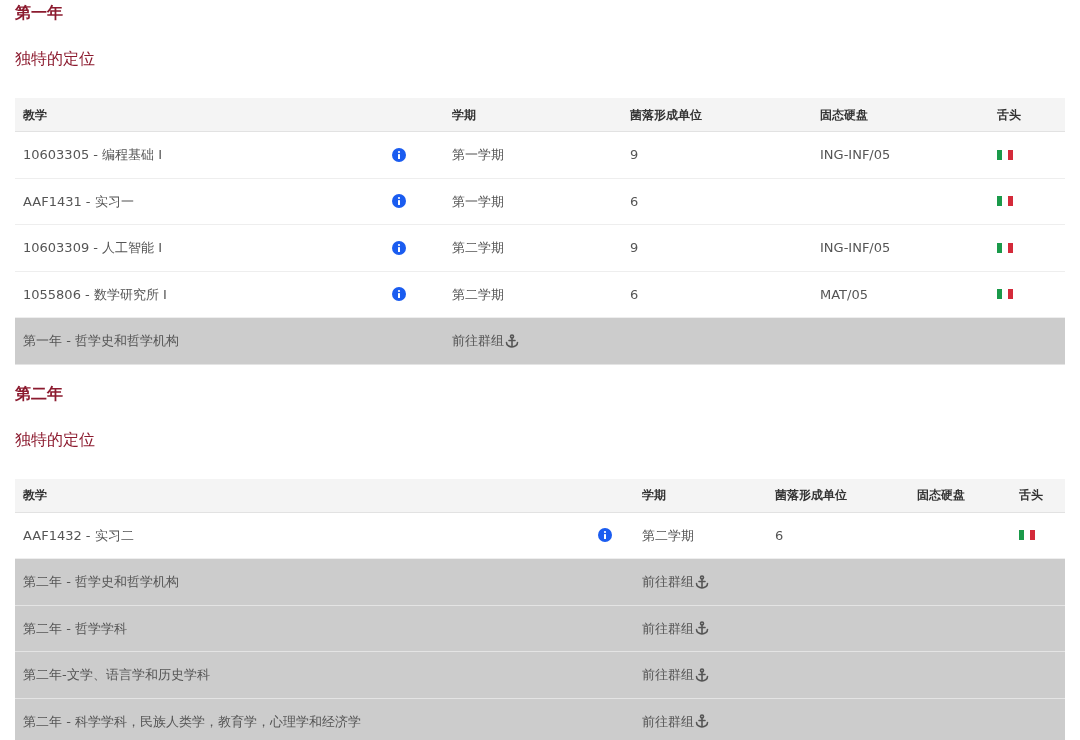 The height and width of the screenshot is (740, 1080). Describe the element at coordinates (78, 201) in the screenshot. I see `table-cell: AAF1431 - 实习一` at that location.